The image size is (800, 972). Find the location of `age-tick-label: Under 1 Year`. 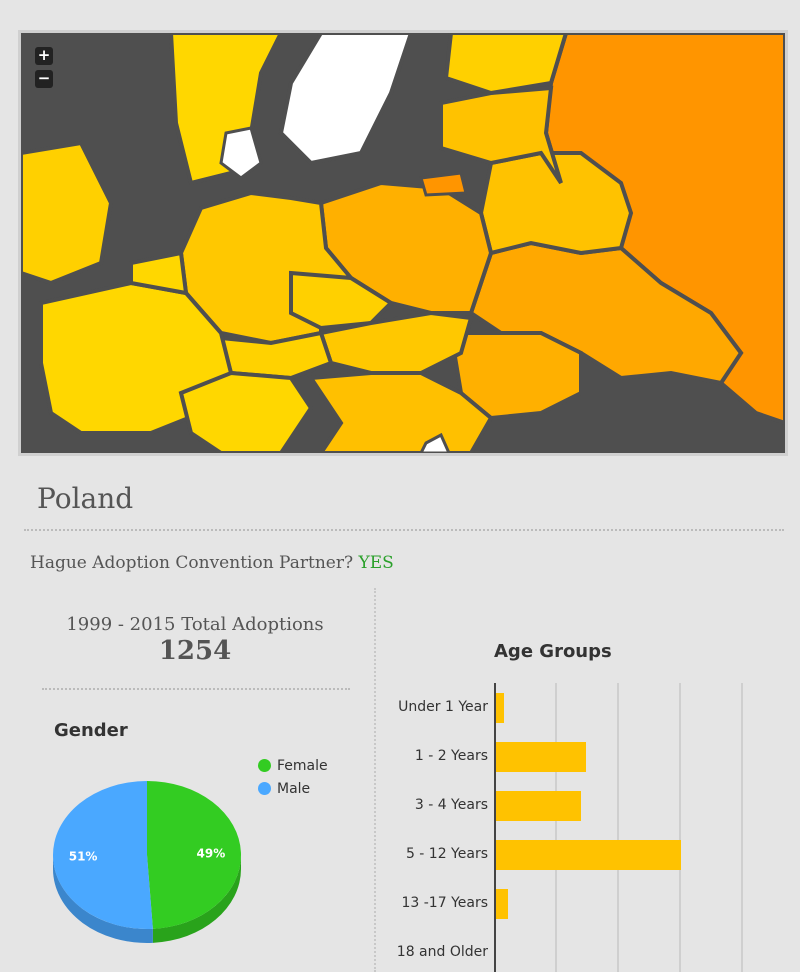

age-tick-label: Under 1 Year is located at coordinates (443, 707).